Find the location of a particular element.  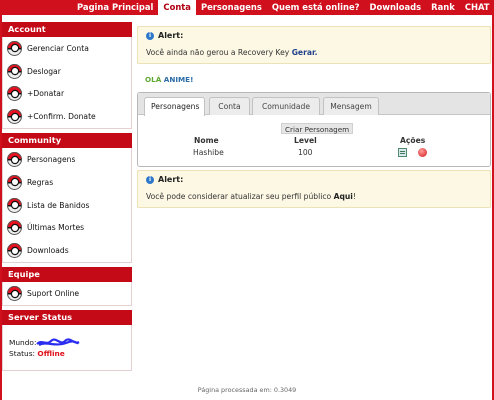

sidebar-item-label: Lista de Banidos is located at coordinates (58, 205).